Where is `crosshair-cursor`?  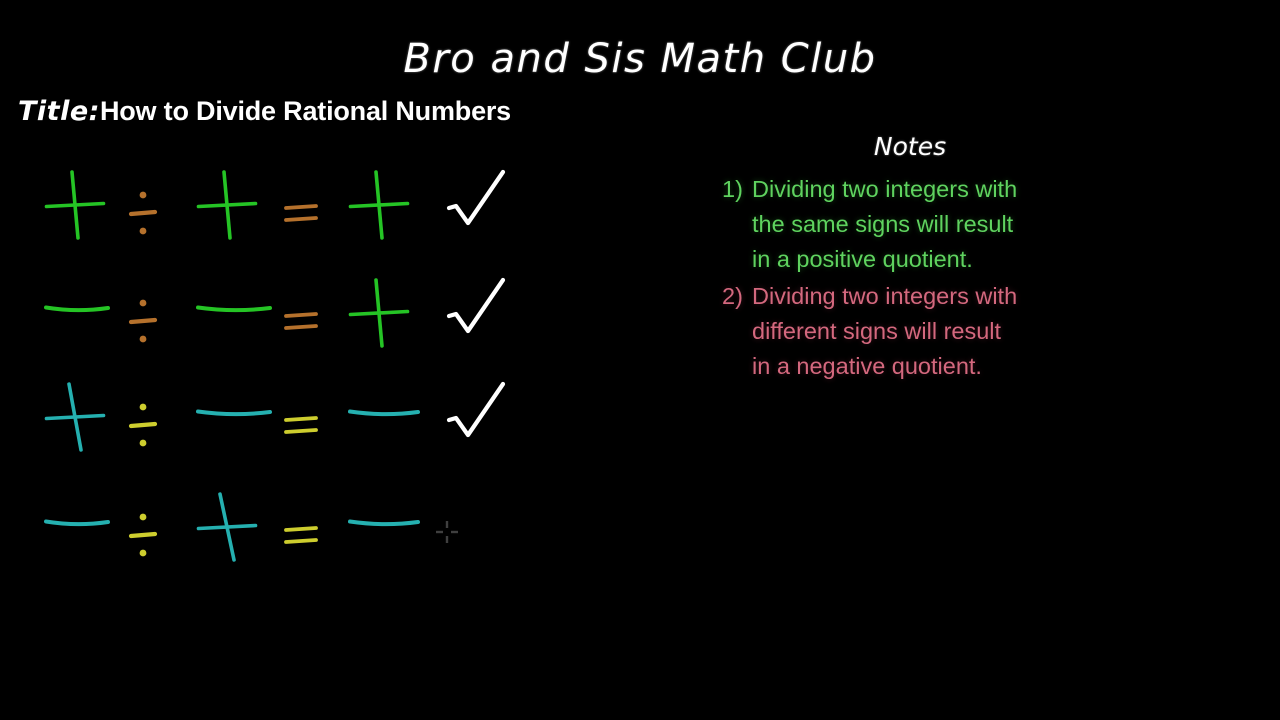 crosshair-cursor is located at coordinates (447, 534).